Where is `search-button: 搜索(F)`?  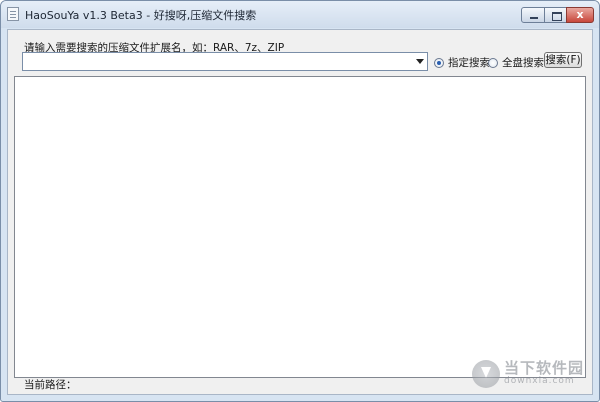
search-button: 搜索(F) is located at coordinates (563, 60).